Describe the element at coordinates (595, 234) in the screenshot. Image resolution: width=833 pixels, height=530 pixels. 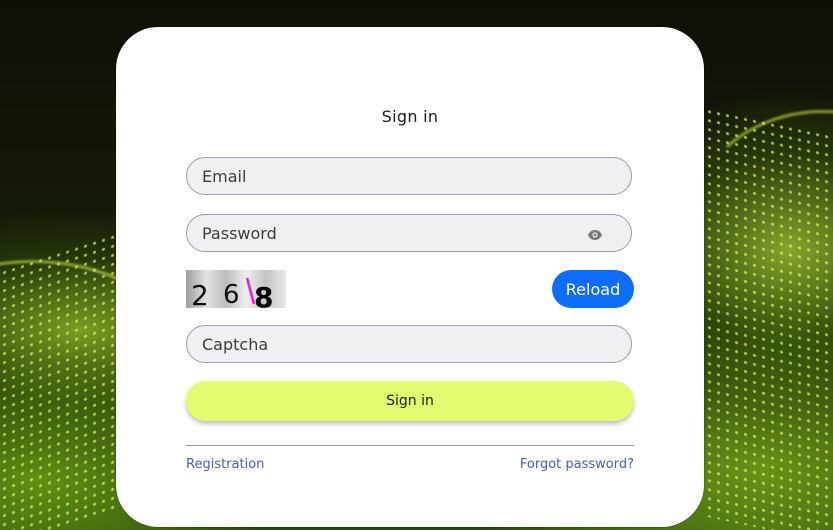
I see `eye-icon` at that location.